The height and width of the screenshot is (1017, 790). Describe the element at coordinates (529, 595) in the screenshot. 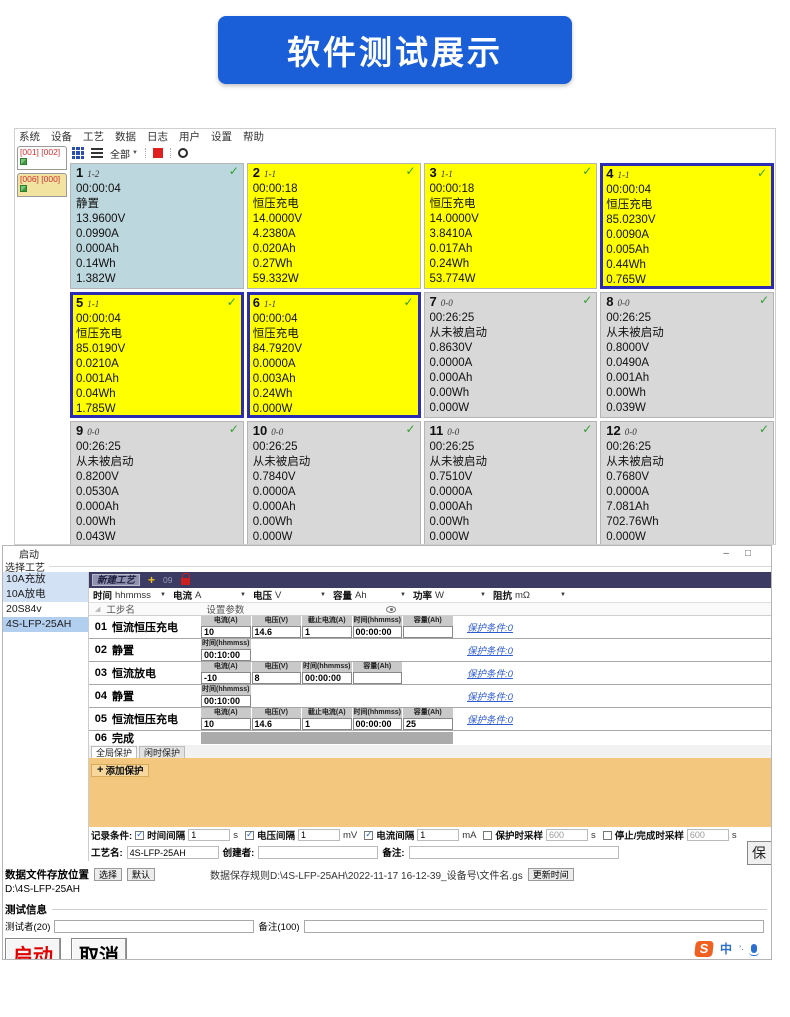

I see `unit-selector: 阻抗 mΩ ▼` at that location.